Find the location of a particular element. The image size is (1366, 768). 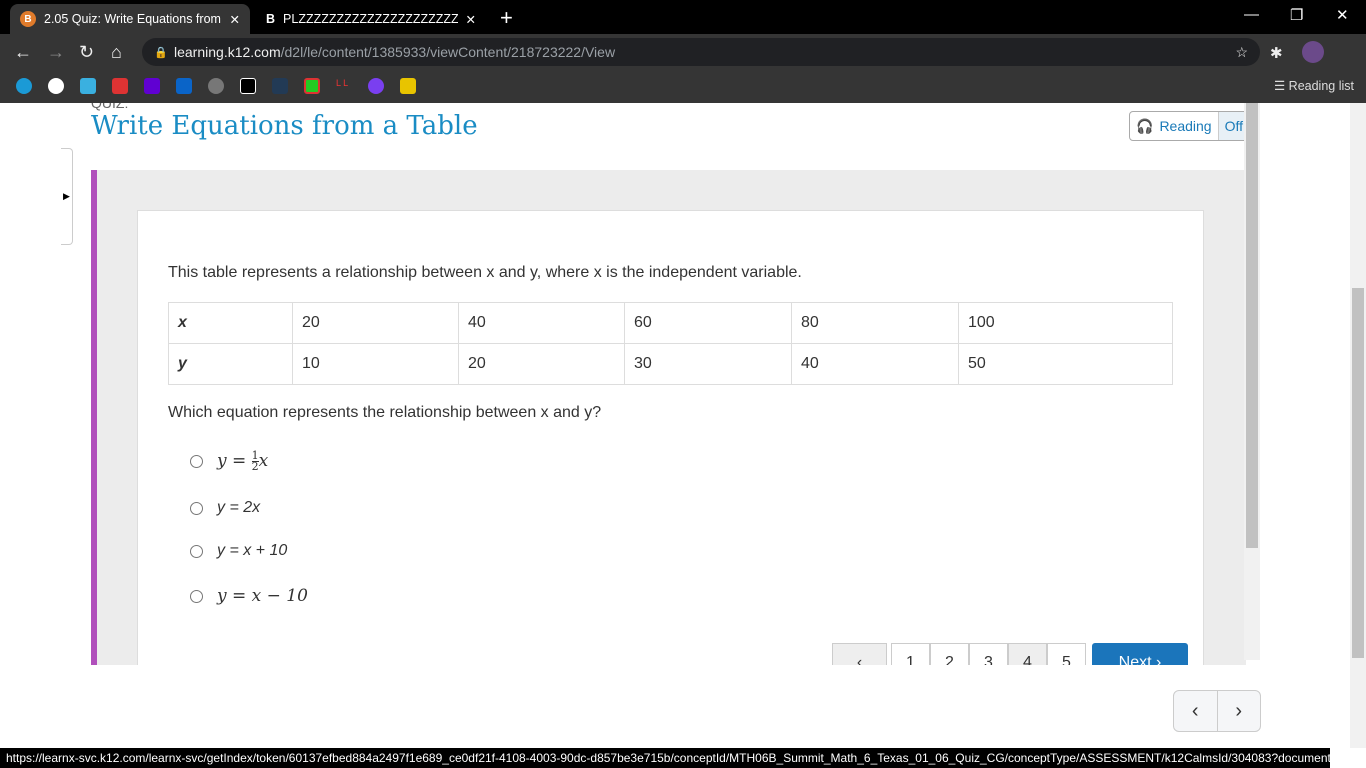

table-cell: 10 is located at coordinates (375, 364).